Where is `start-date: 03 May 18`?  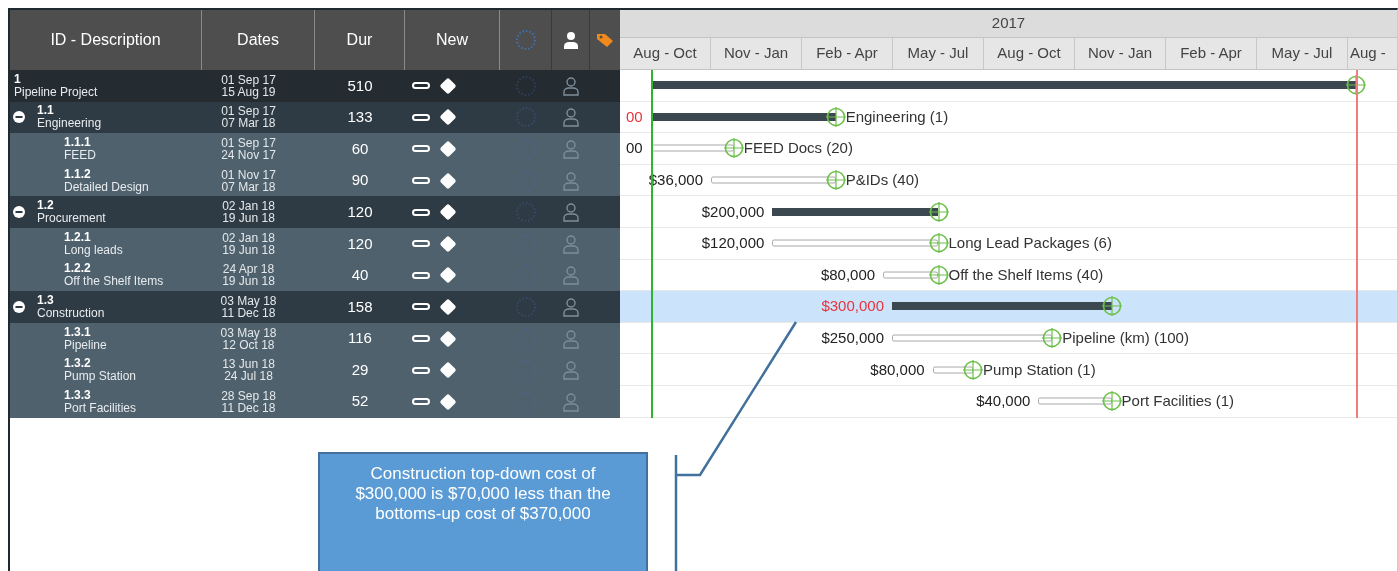 start-date: 03 May 18 is located at coordinates (248, 300).